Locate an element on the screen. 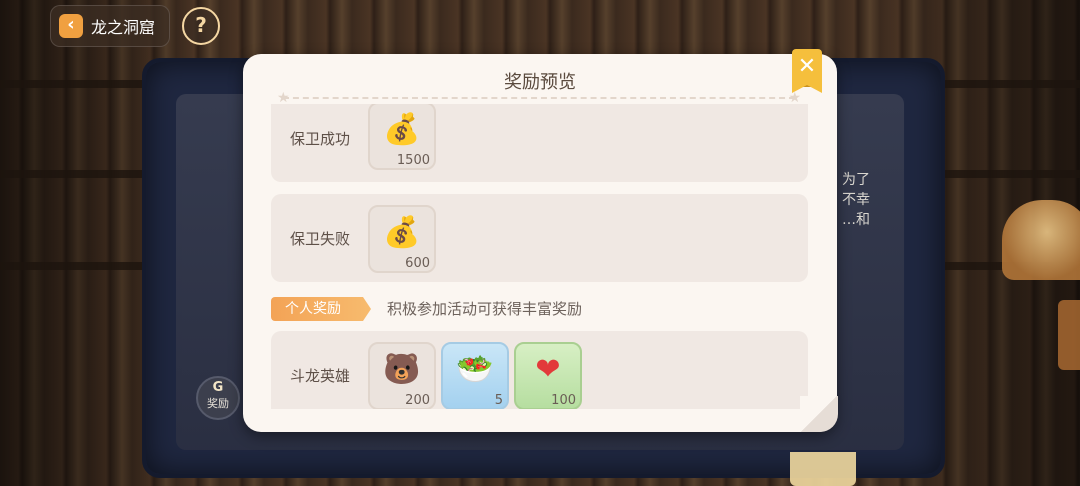  coin-icon: G is located at coordinates (218, 387).